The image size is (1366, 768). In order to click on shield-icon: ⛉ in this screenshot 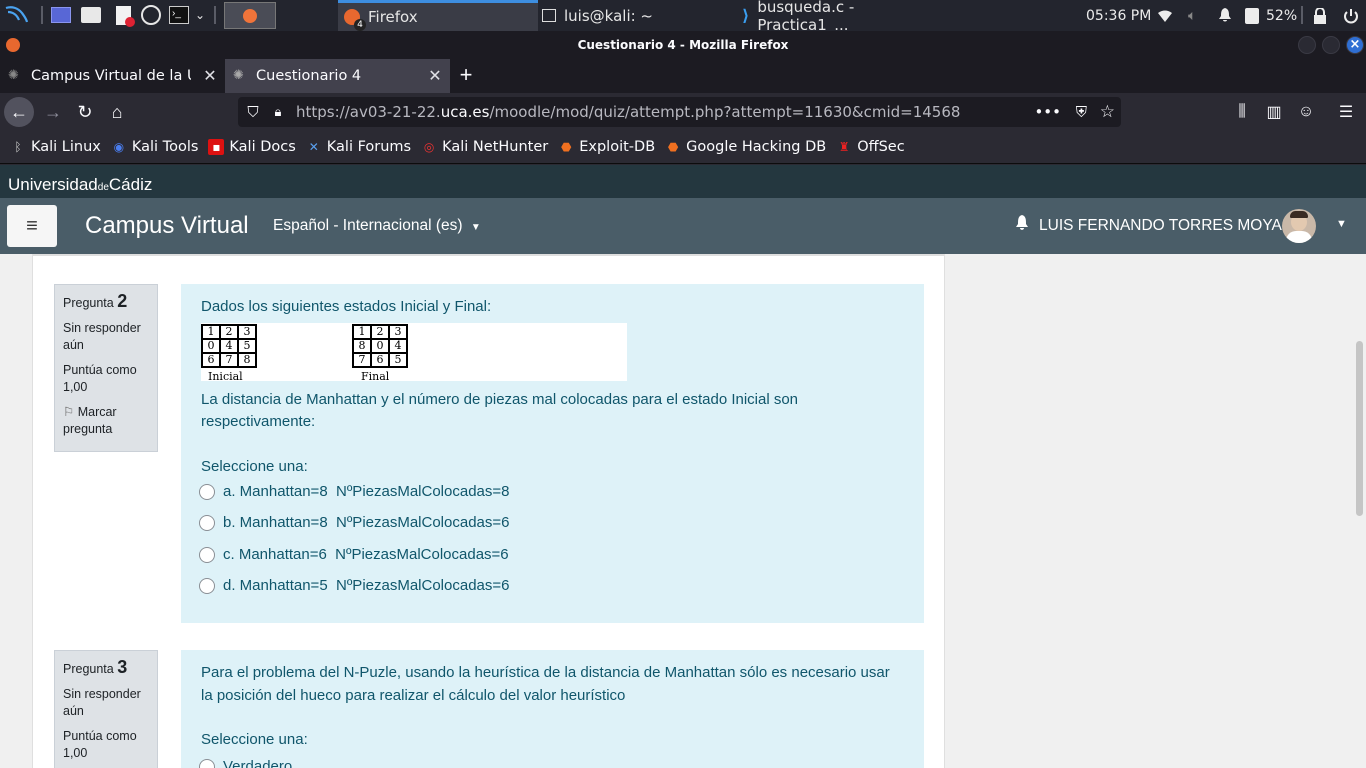, I will do `click(253, 112)`.